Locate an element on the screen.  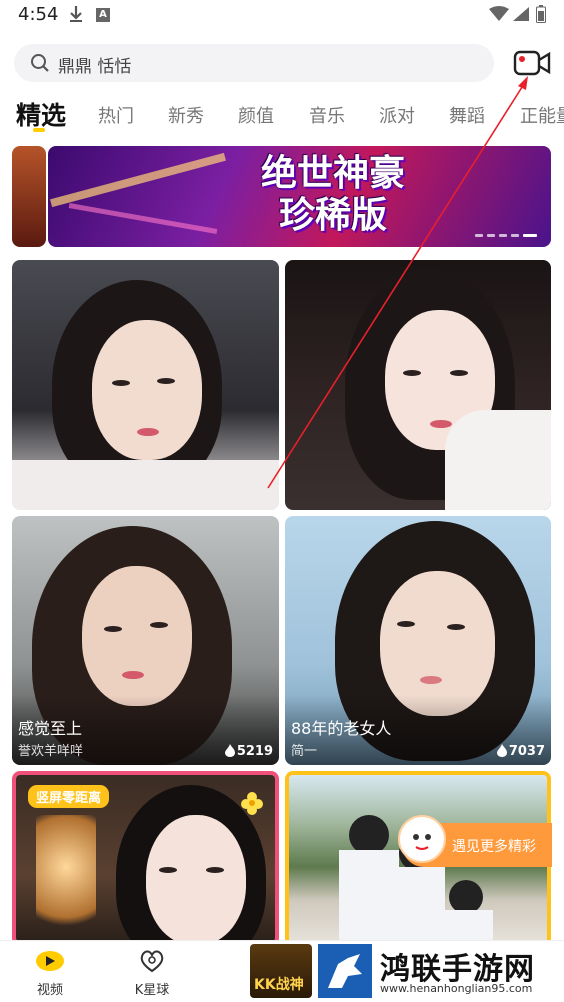
promo-bubble: 遇见更多精彩 is located at coordinates (475, 841).